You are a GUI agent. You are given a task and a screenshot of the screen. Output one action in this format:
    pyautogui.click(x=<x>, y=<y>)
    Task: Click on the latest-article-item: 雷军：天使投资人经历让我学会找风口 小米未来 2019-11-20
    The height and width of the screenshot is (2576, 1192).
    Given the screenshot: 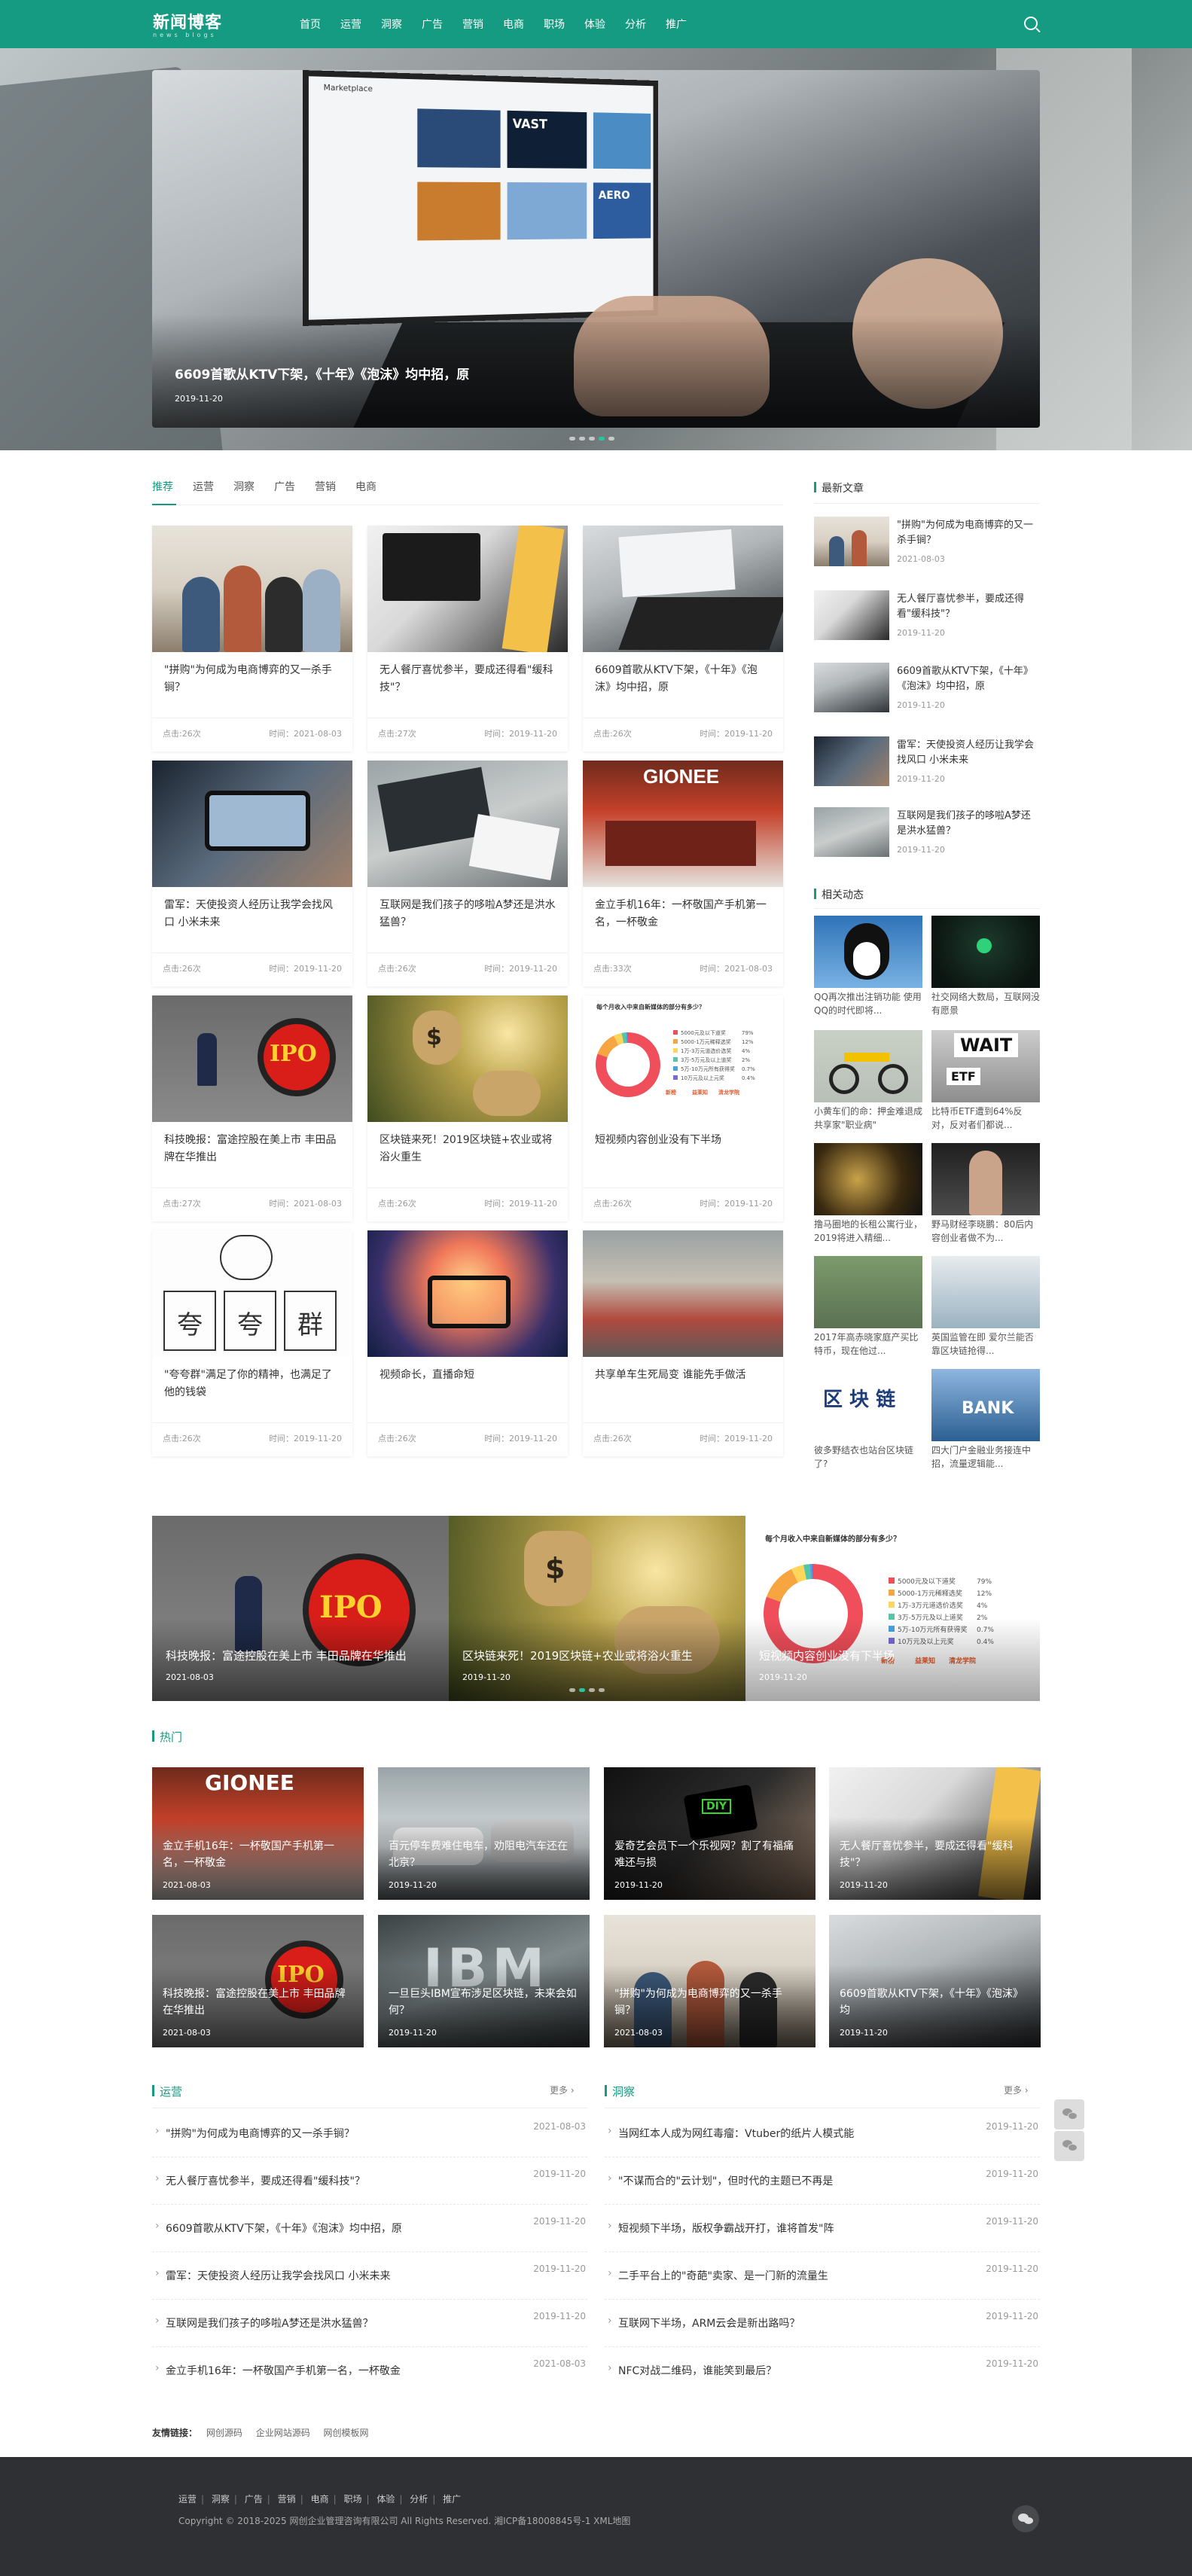 What is the action you would take?
    pyautogui.click(x=927, y=762)
    